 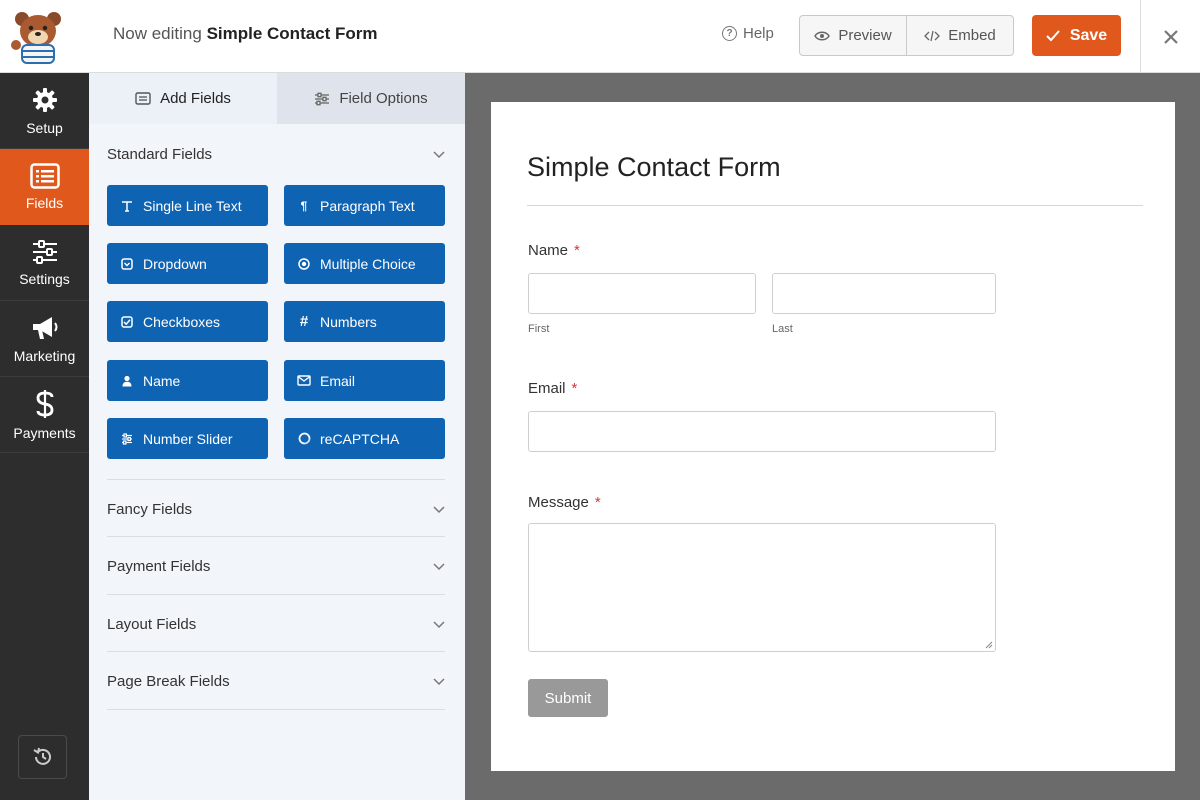 I want to click on section-title: Payment Fields, so click(x=159, y=566).